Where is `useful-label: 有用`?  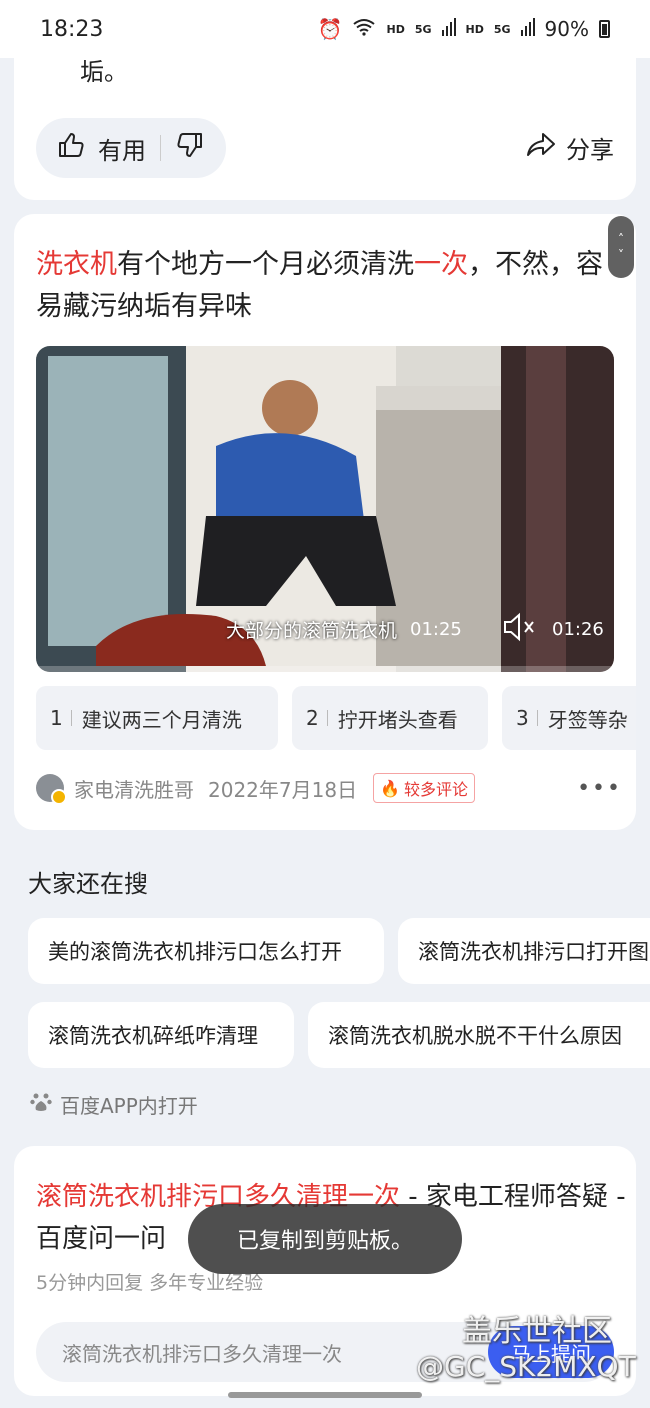
useful-label: 有用 is located at coordinates (122, 148).